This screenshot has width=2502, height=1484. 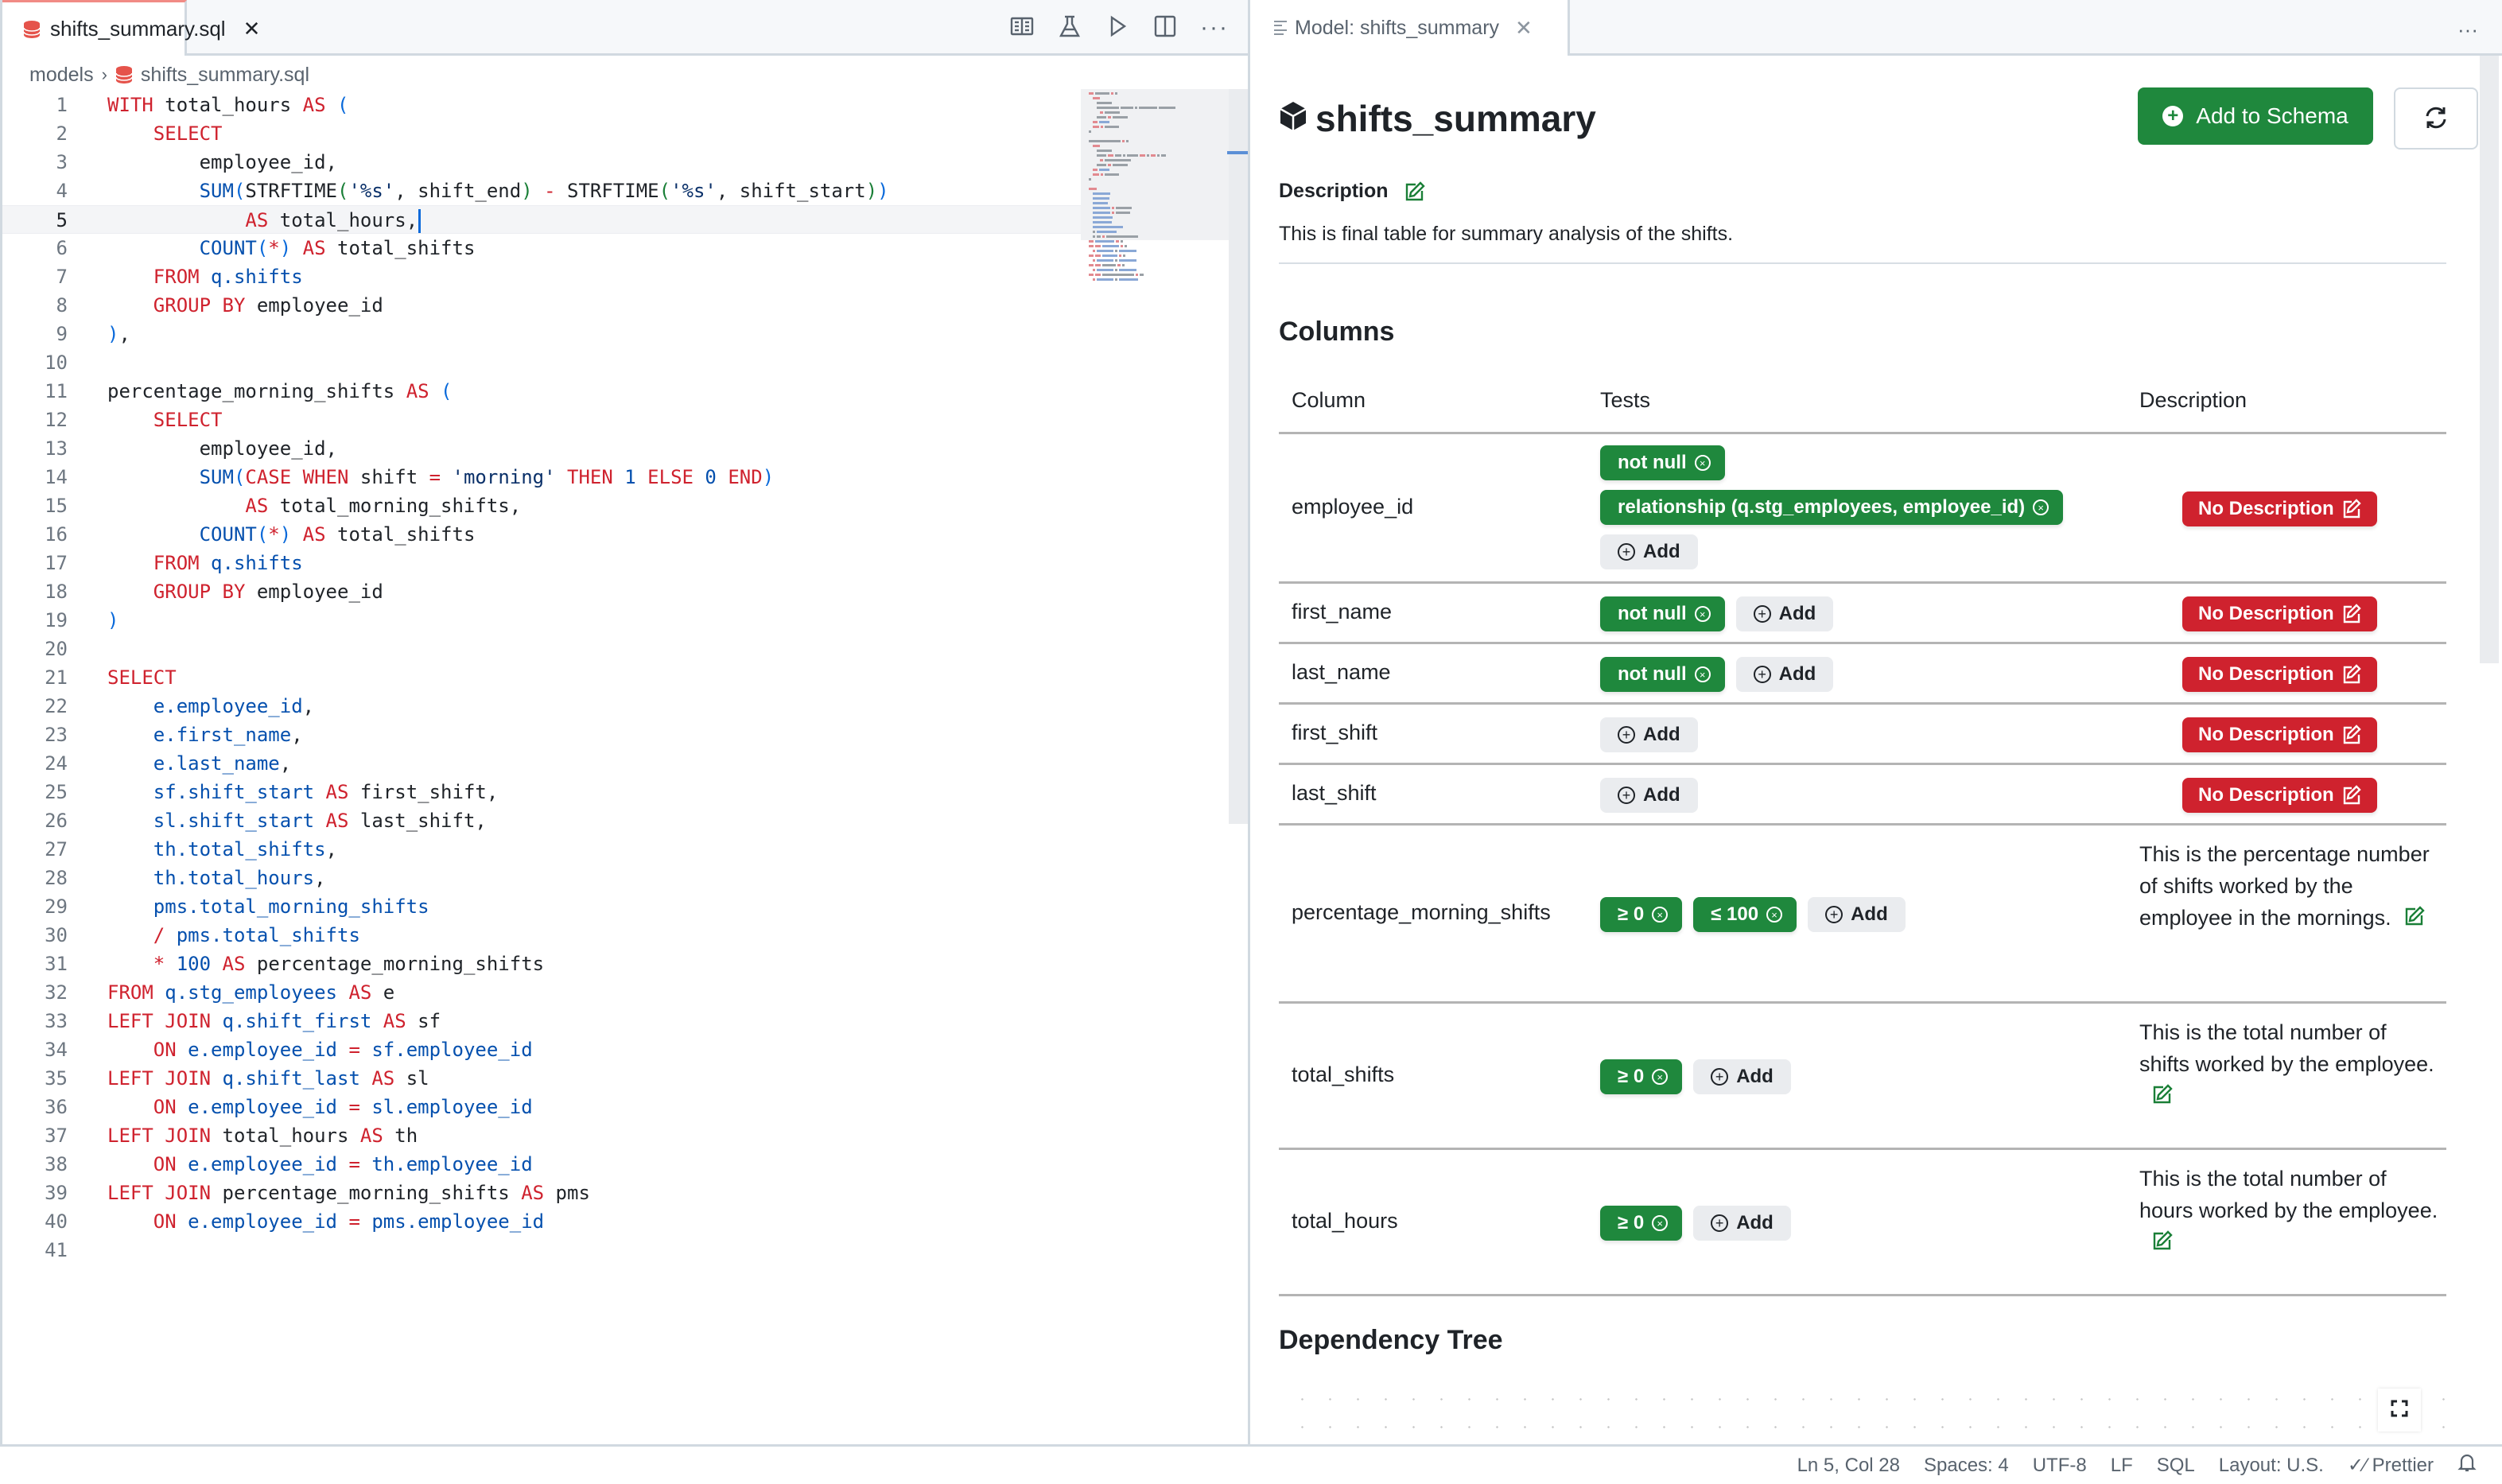 I want to click on code-line: 21 SELECT, so click(x=614, y=677).